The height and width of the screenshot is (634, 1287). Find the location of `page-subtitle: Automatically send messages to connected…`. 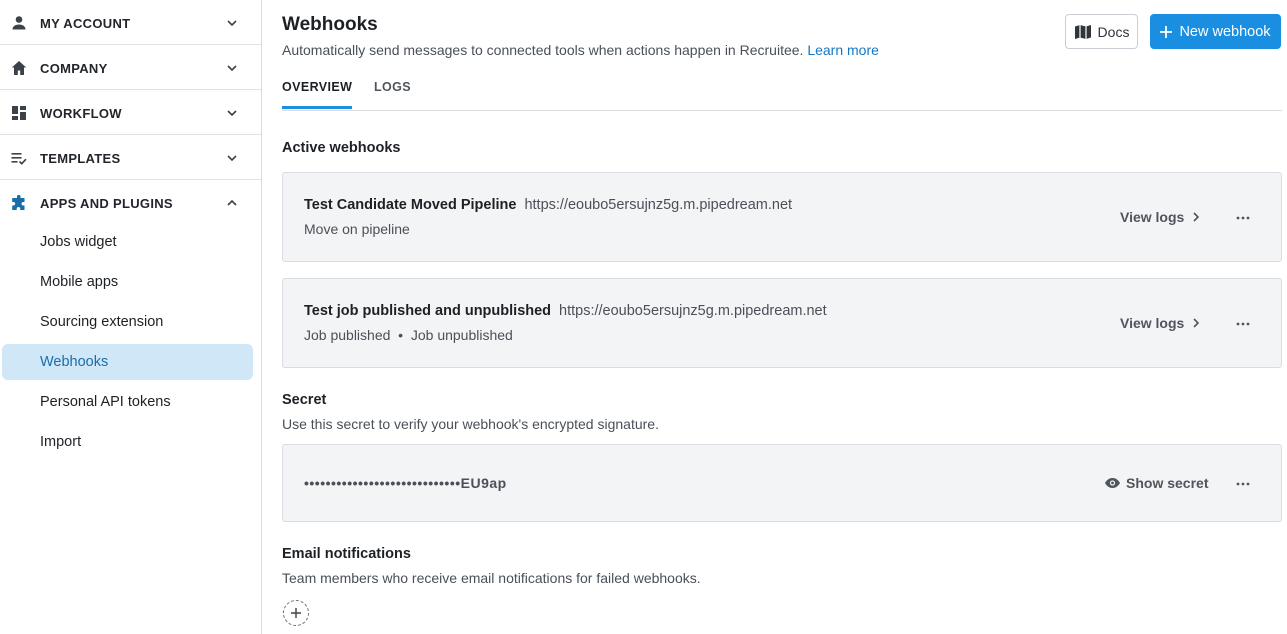

page-subtitle: Automatically send messages to connected… is located at coordinates (580, 50).